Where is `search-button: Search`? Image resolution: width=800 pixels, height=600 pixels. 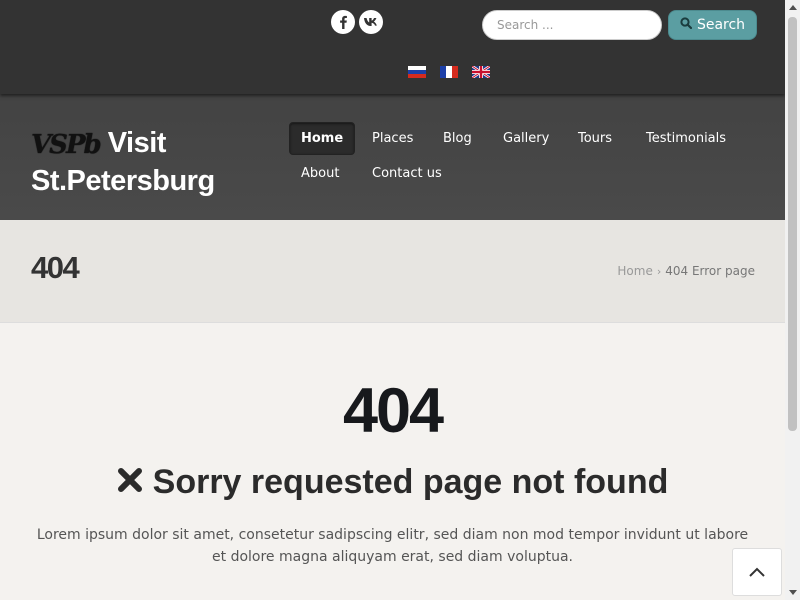
search-button: Search is located at coordinates (712, 25).